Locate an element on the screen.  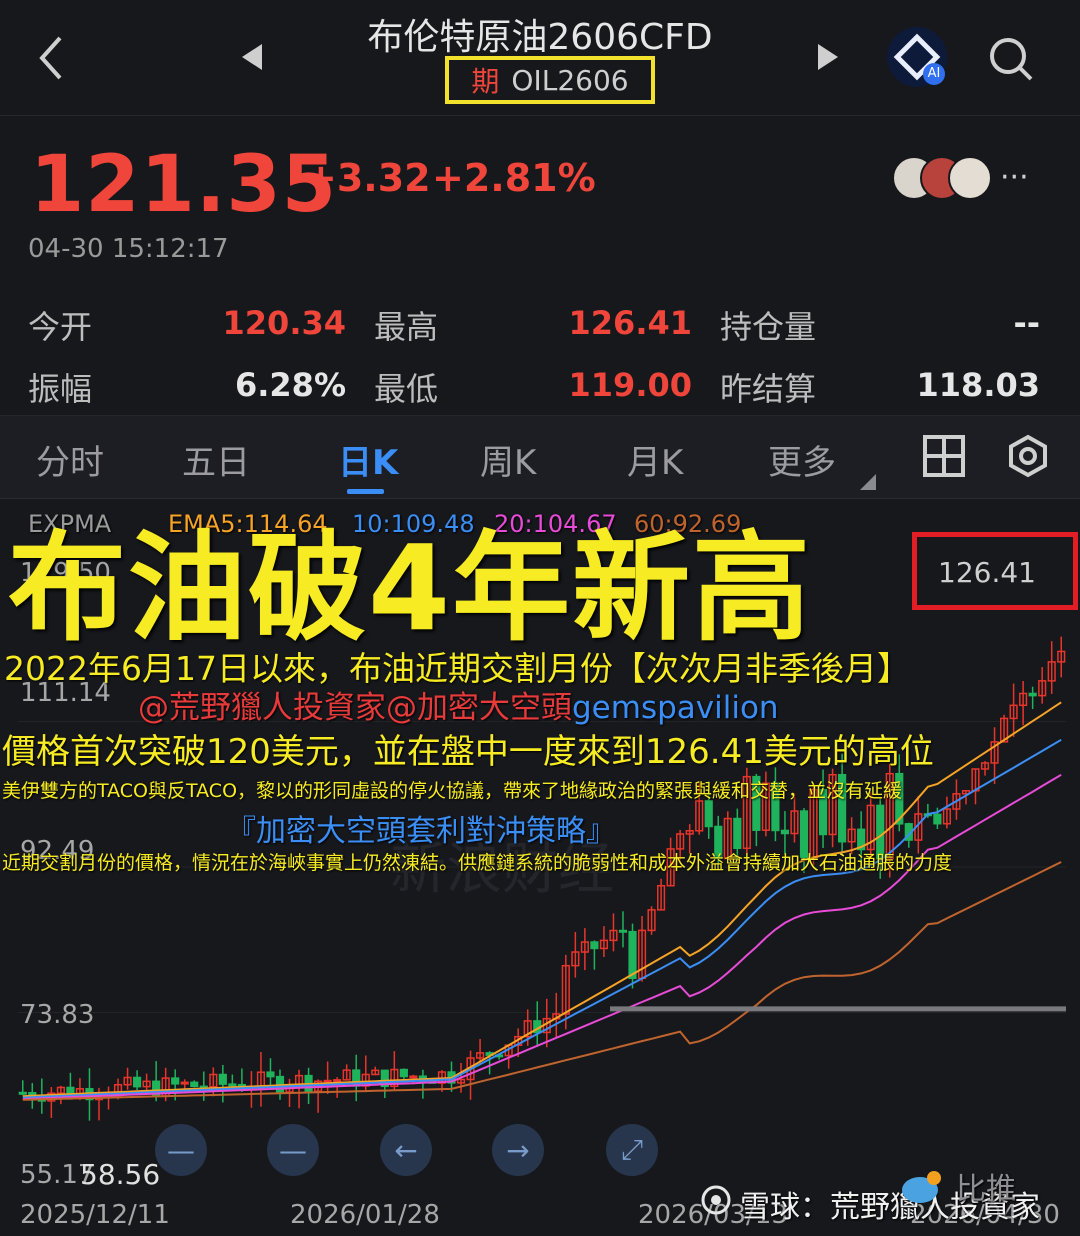
next-triangle-icon is located at coordinates (829, 57).